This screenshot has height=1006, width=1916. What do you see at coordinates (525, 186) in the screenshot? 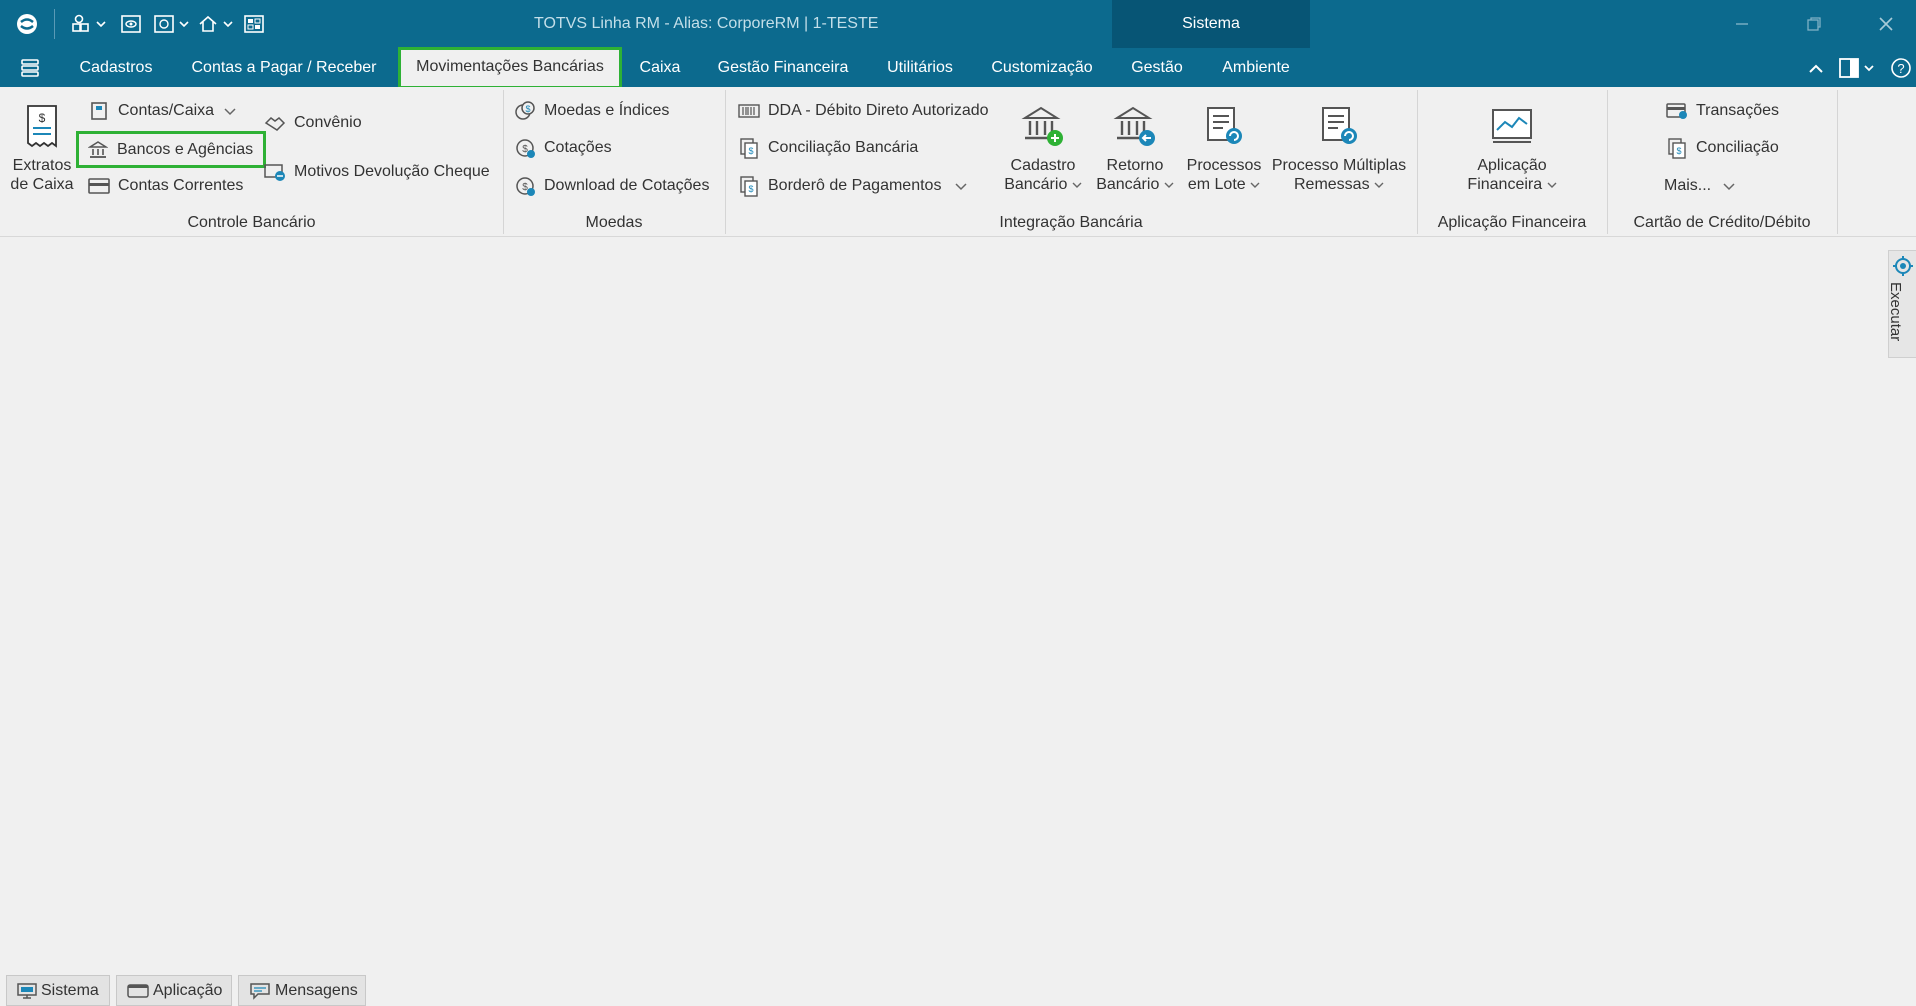
I see `coin-download-icon: $` at bounding box center [525, 186].